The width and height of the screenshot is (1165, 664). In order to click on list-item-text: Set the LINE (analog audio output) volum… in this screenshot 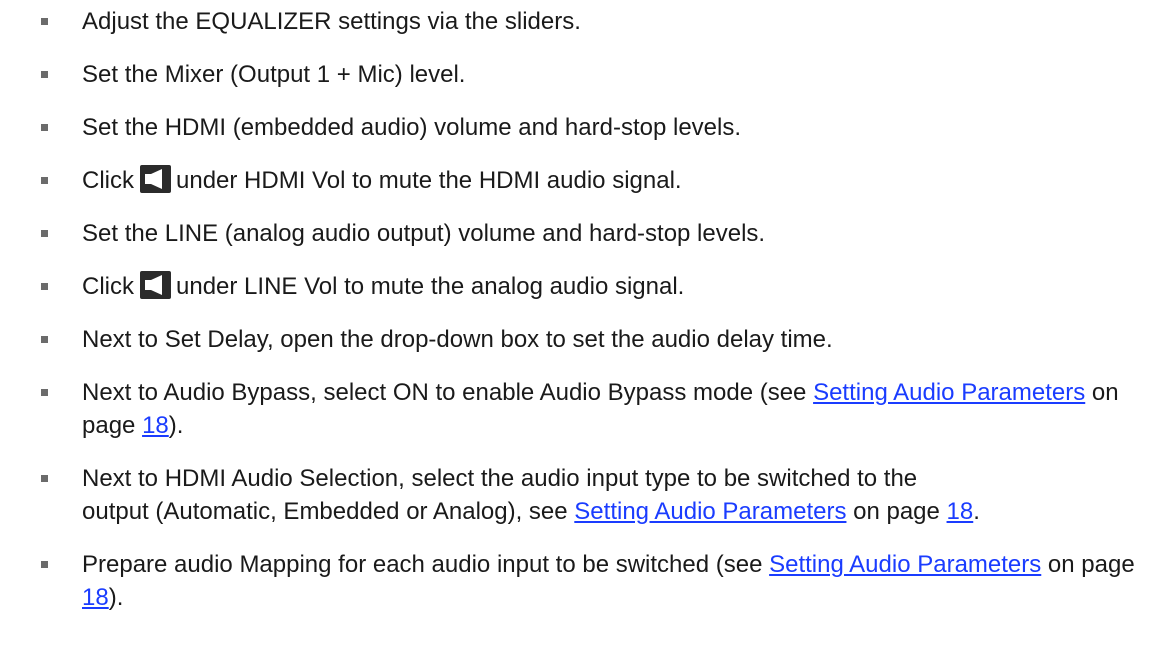, I will do `click(424, 233)`.